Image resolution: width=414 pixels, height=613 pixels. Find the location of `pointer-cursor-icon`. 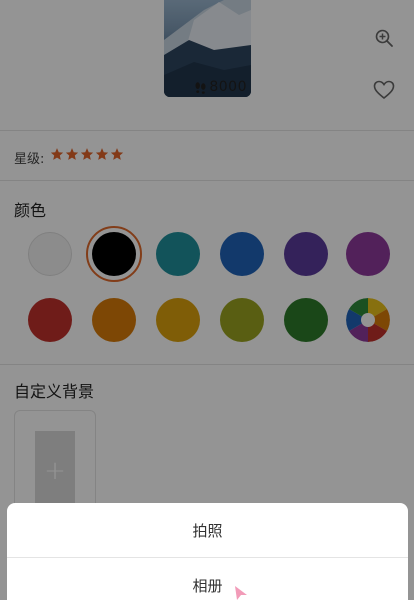

pointer-cursor-icon is located at coordinates (241, 593).